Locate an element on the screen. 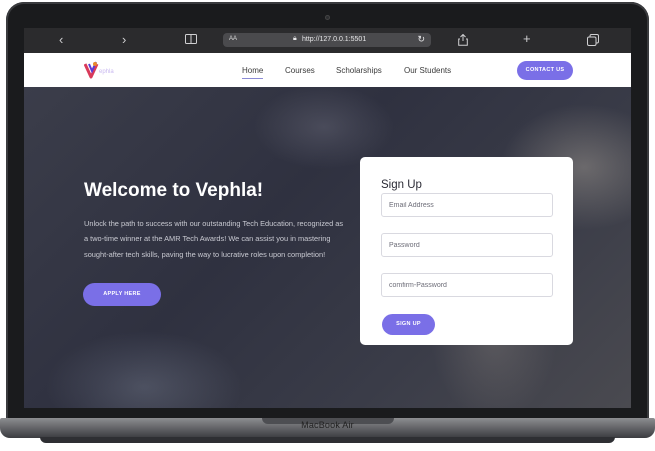 This screenshot has width=655, height=451. address-bar: AA 🔒︎ http://127.0.0.1:5501 ↻ is located at coordinates (327, 40).